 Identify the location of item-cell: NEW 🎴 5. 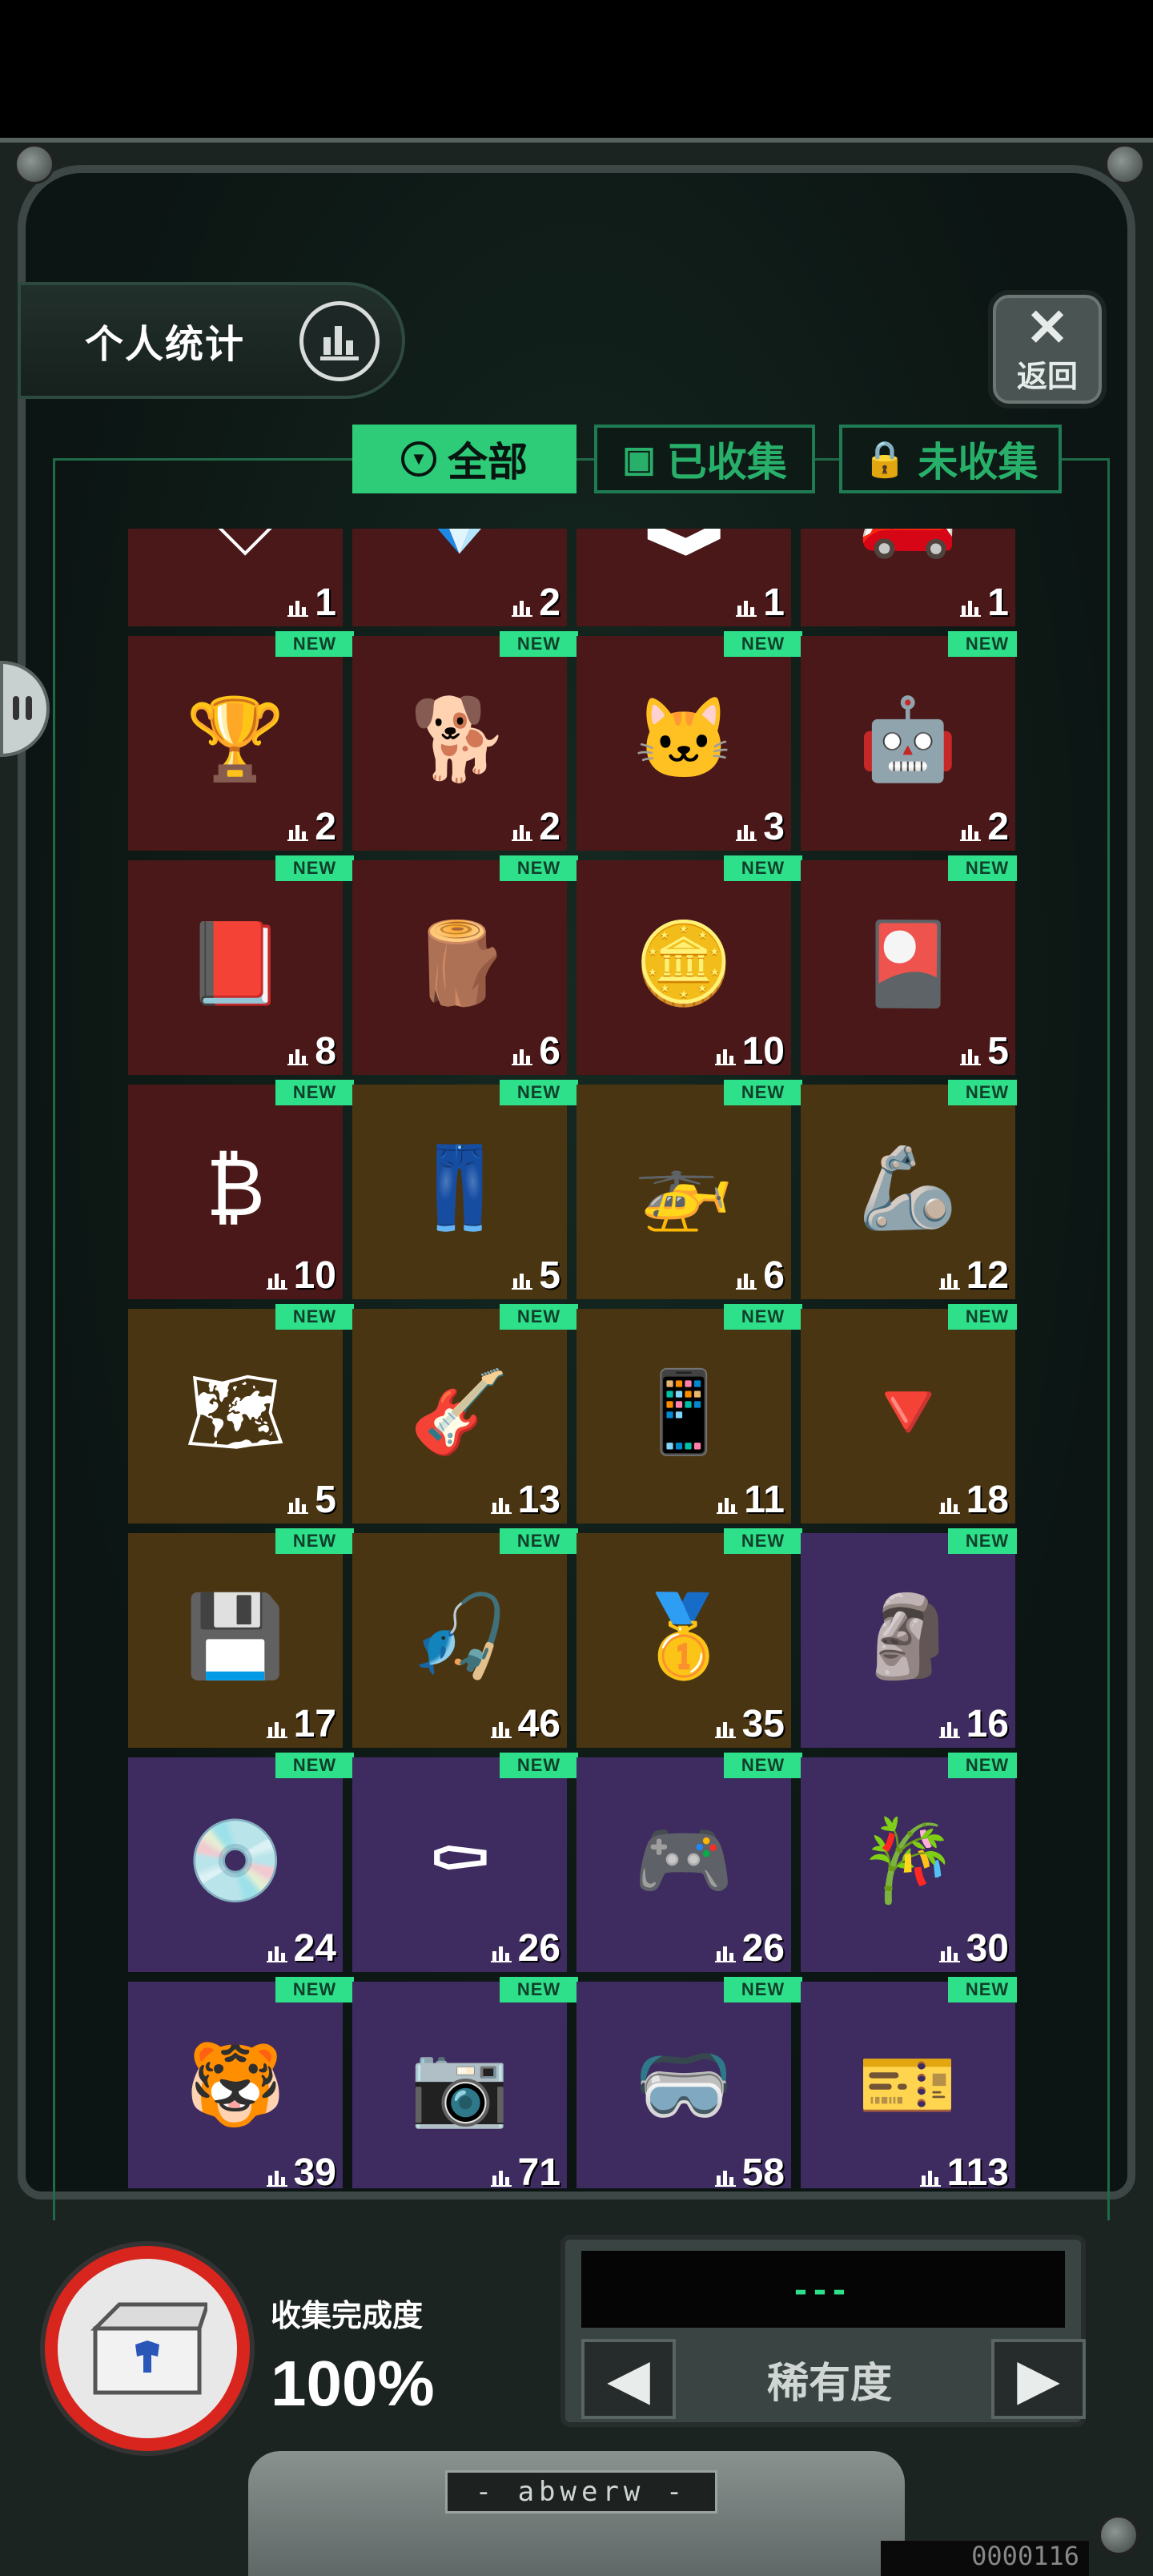
(909, 965).